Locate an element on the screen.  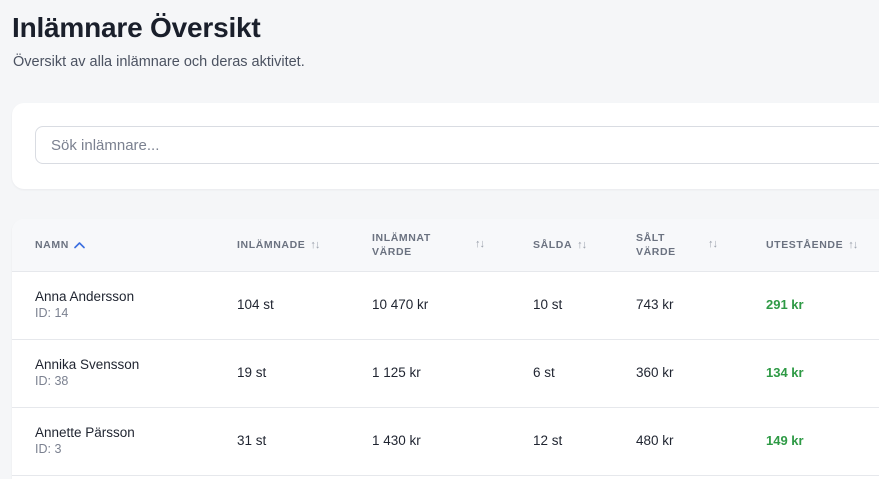
column-header-sold-value: SÅLT VÄRDE is located at coordinates (671, 245).